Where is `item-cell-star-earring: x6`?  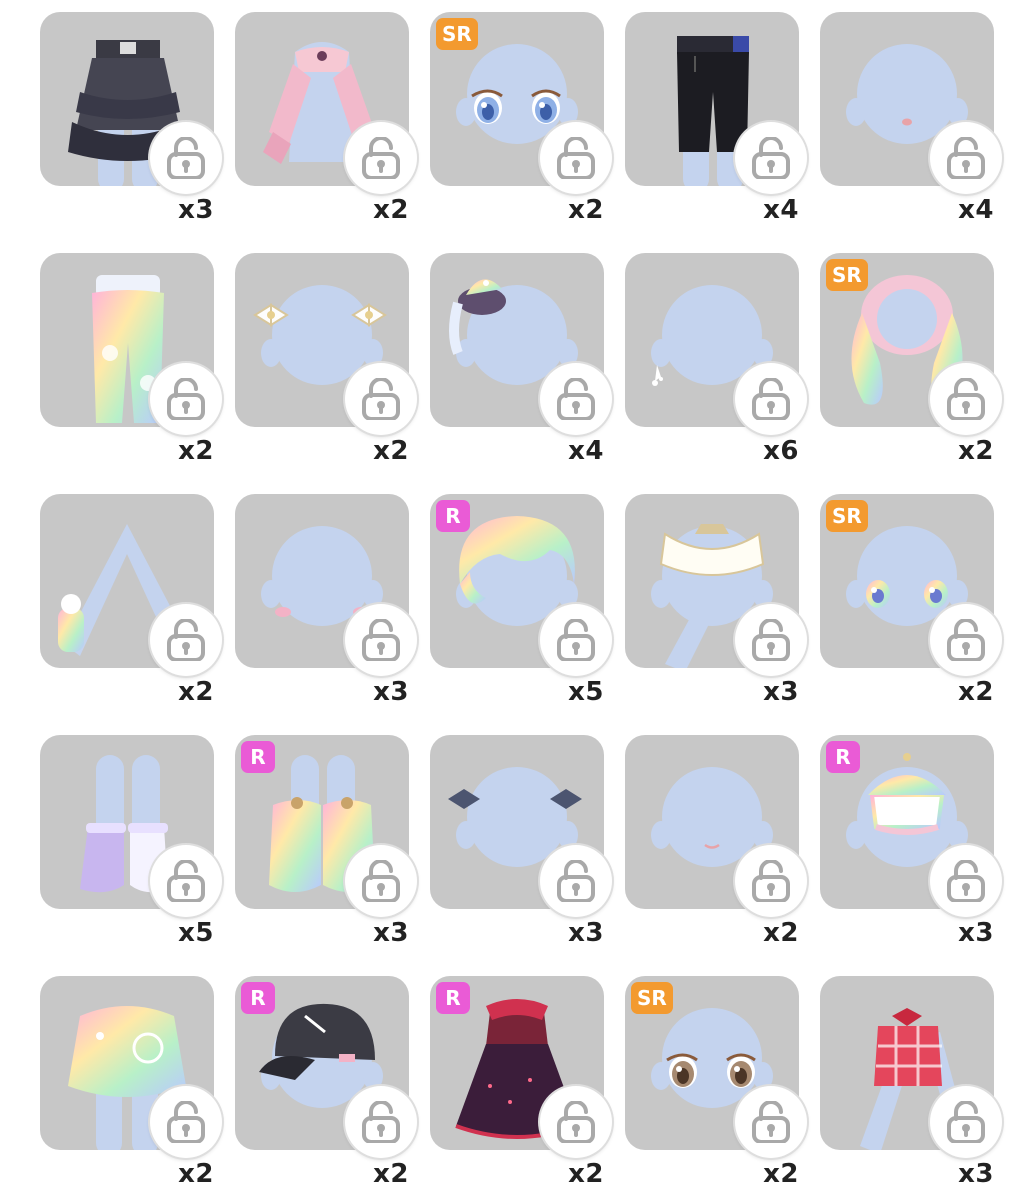 item-cell-star-earring: x6 is located at coordinates (716, 363).